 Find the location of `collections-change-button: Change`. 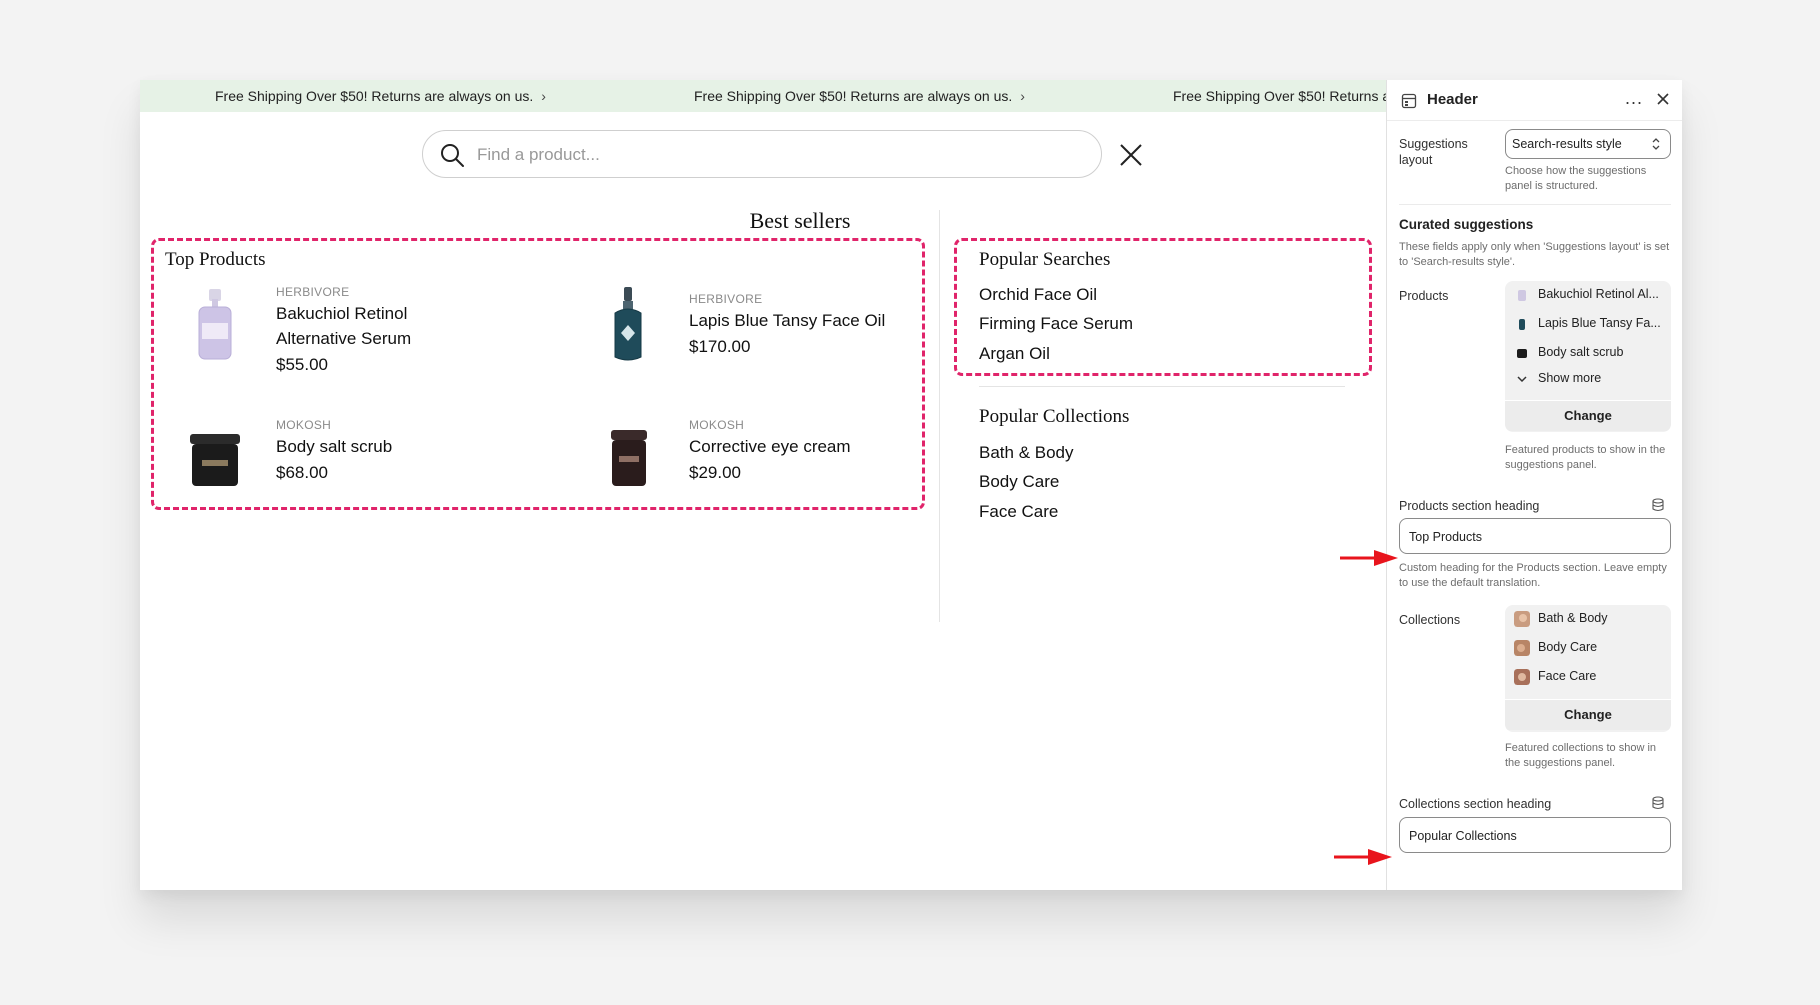

collections-change-button: Change is located at coordinates (1588, 714).